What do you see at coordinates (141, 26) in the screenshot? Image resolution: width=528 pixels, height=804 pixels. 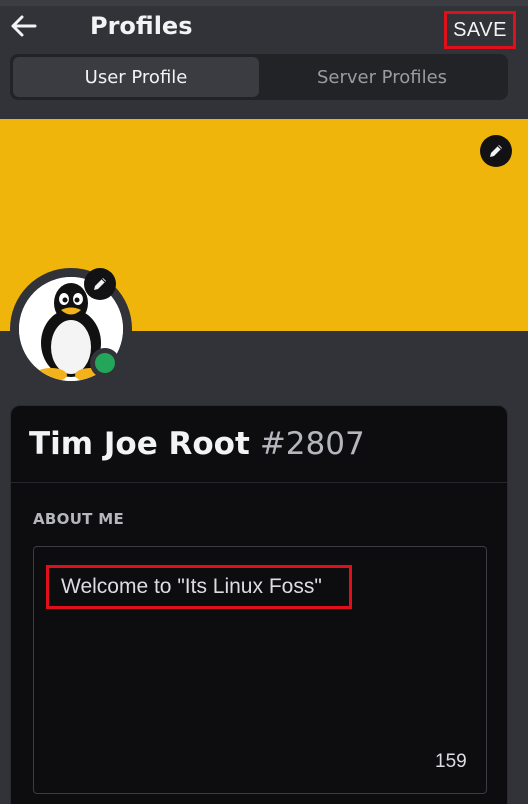 I see `page-title: Profiles` at bounding box center [141, 26].